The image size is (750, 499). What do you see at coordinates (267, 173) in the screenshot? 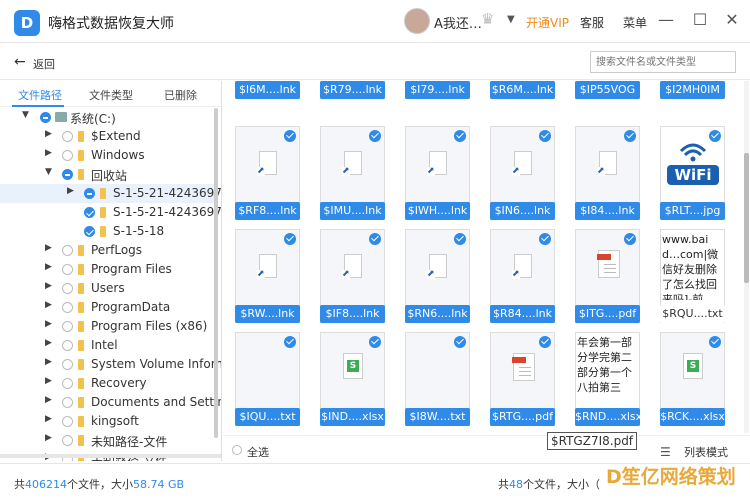
I see `file-card: ⬈ $RF8....lnk` at bounding box center [267, 173].